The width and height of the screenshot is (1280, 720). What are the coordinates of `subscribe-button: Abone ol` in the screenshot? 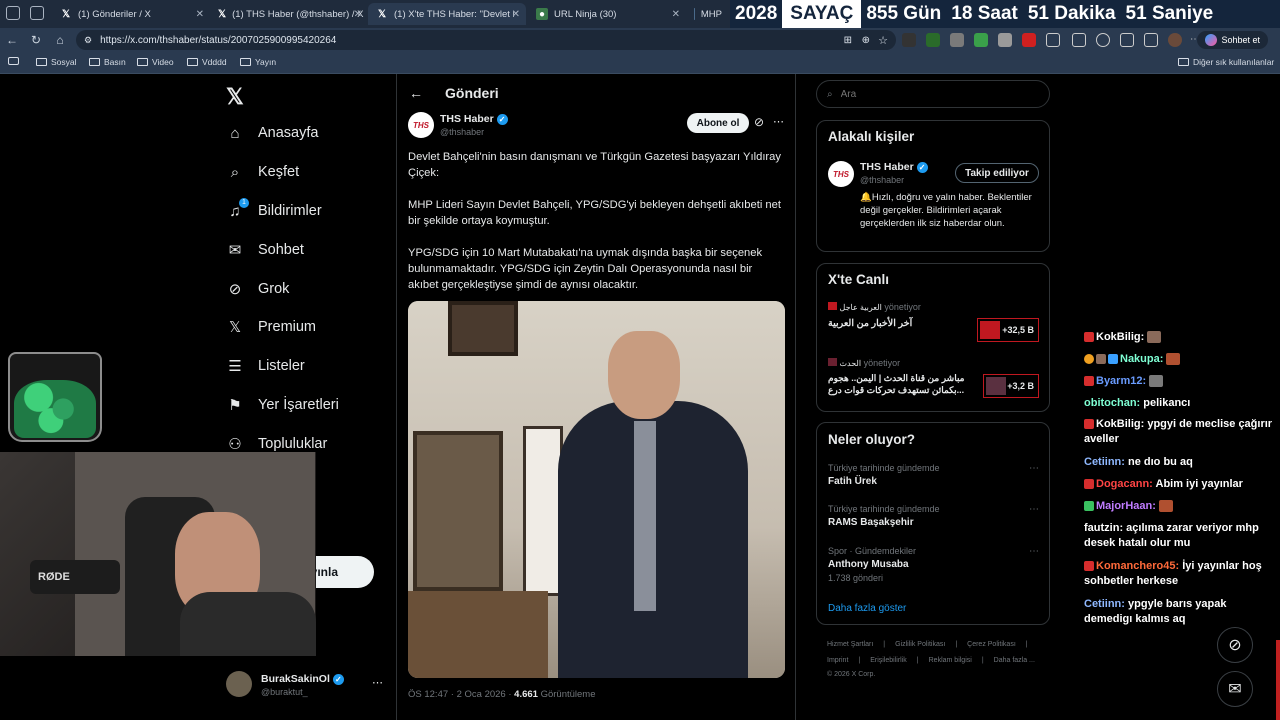 It's located at (718, 123).